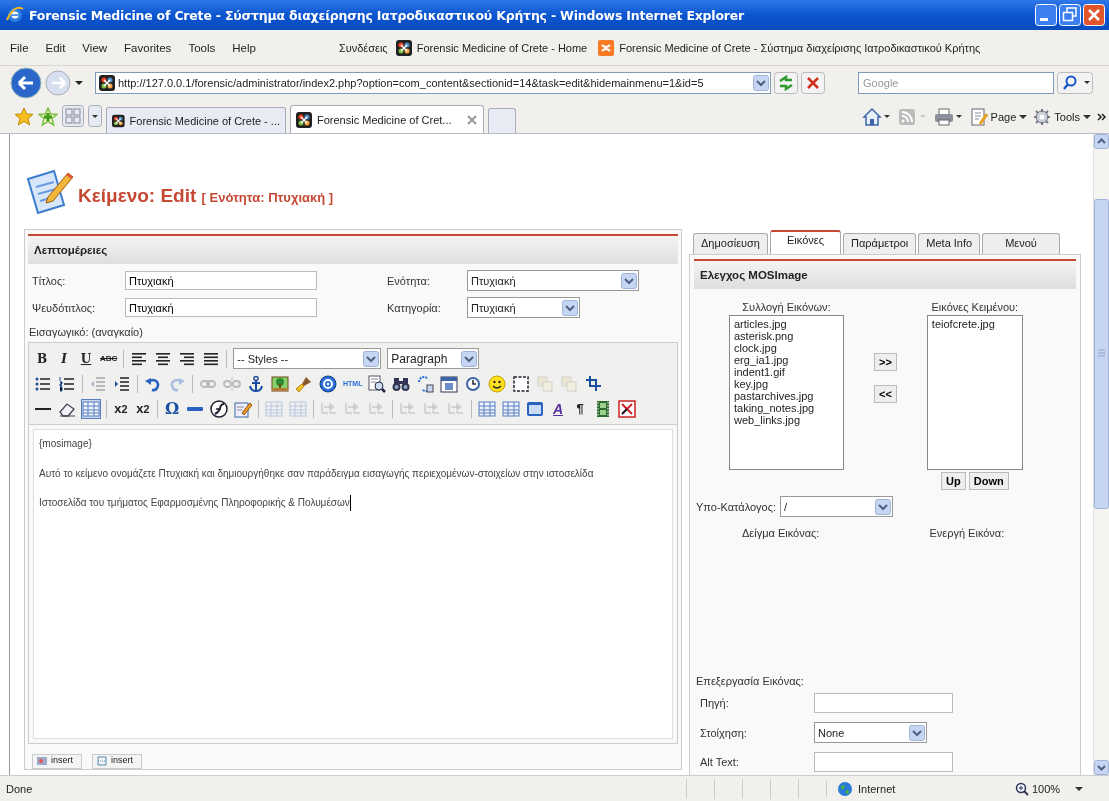 The width and height of the screenshot is (1109, 801). I want to click on calendar-icon, so click(449, 383).